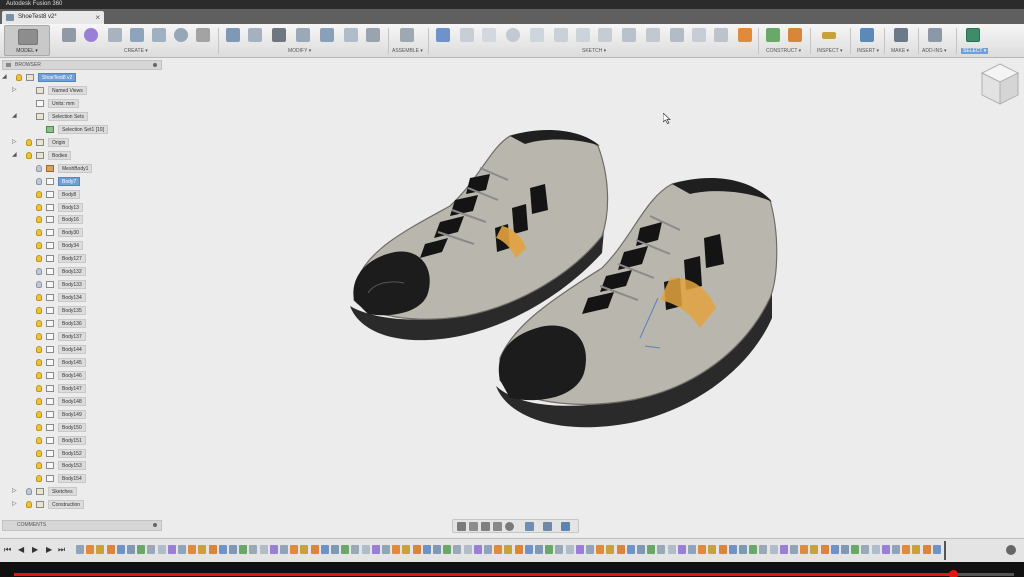 The image size is (1024, 577). I want to click on shell-icon, so click(303, 35).